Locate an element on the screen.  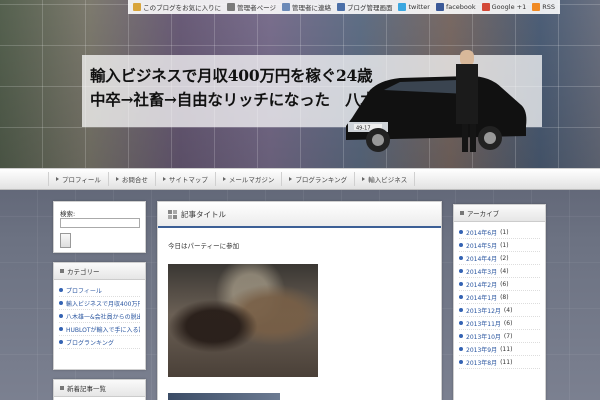
bookmark-link: このブログをお気に入りに is located at coordinates (177, 7).